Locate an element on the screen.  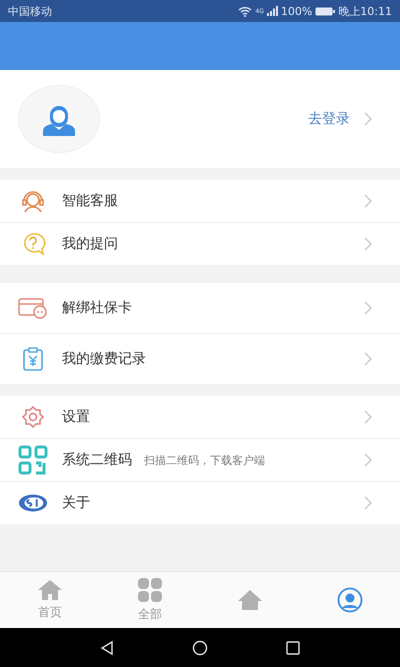
person-icon is located at coordinates (350, 600).